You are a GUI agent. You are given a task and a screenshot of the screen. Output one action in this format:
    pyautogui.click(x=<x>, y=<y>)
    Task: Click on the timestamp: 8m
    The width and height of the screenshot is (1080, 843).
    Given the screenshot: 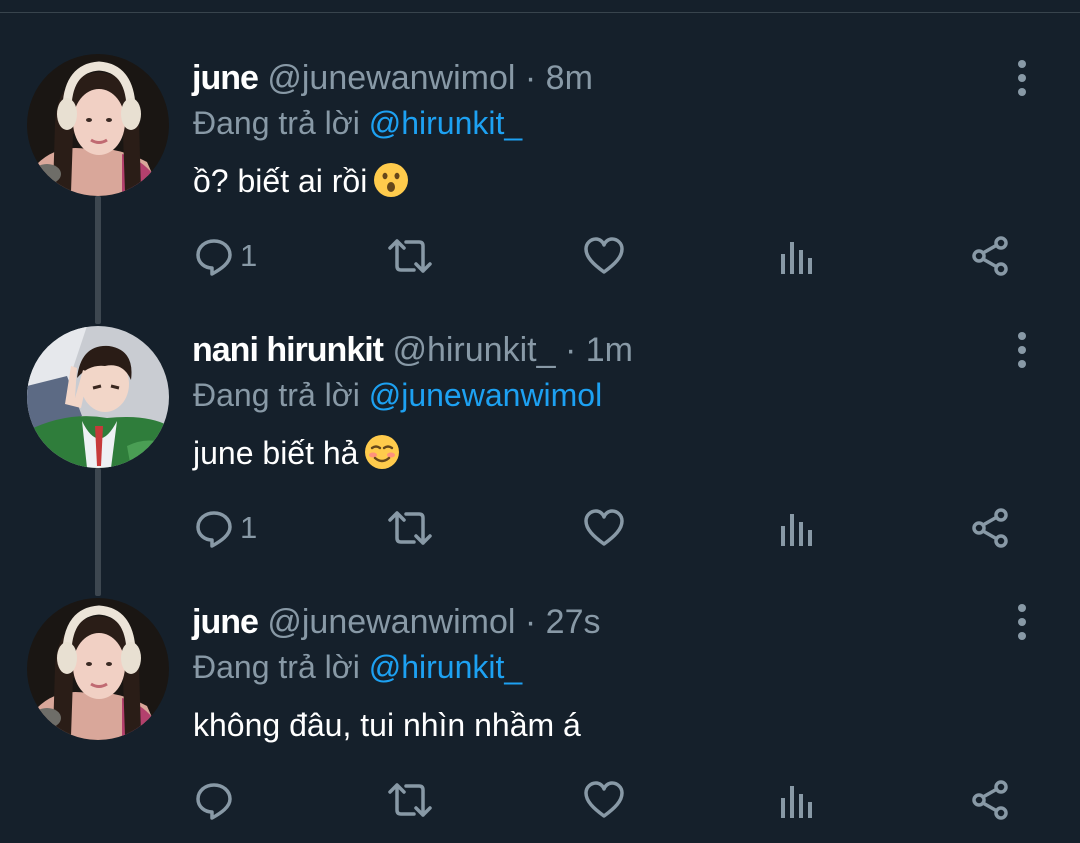 What is the action you would take?
    pyautogui.click(x=569, y=78)
    